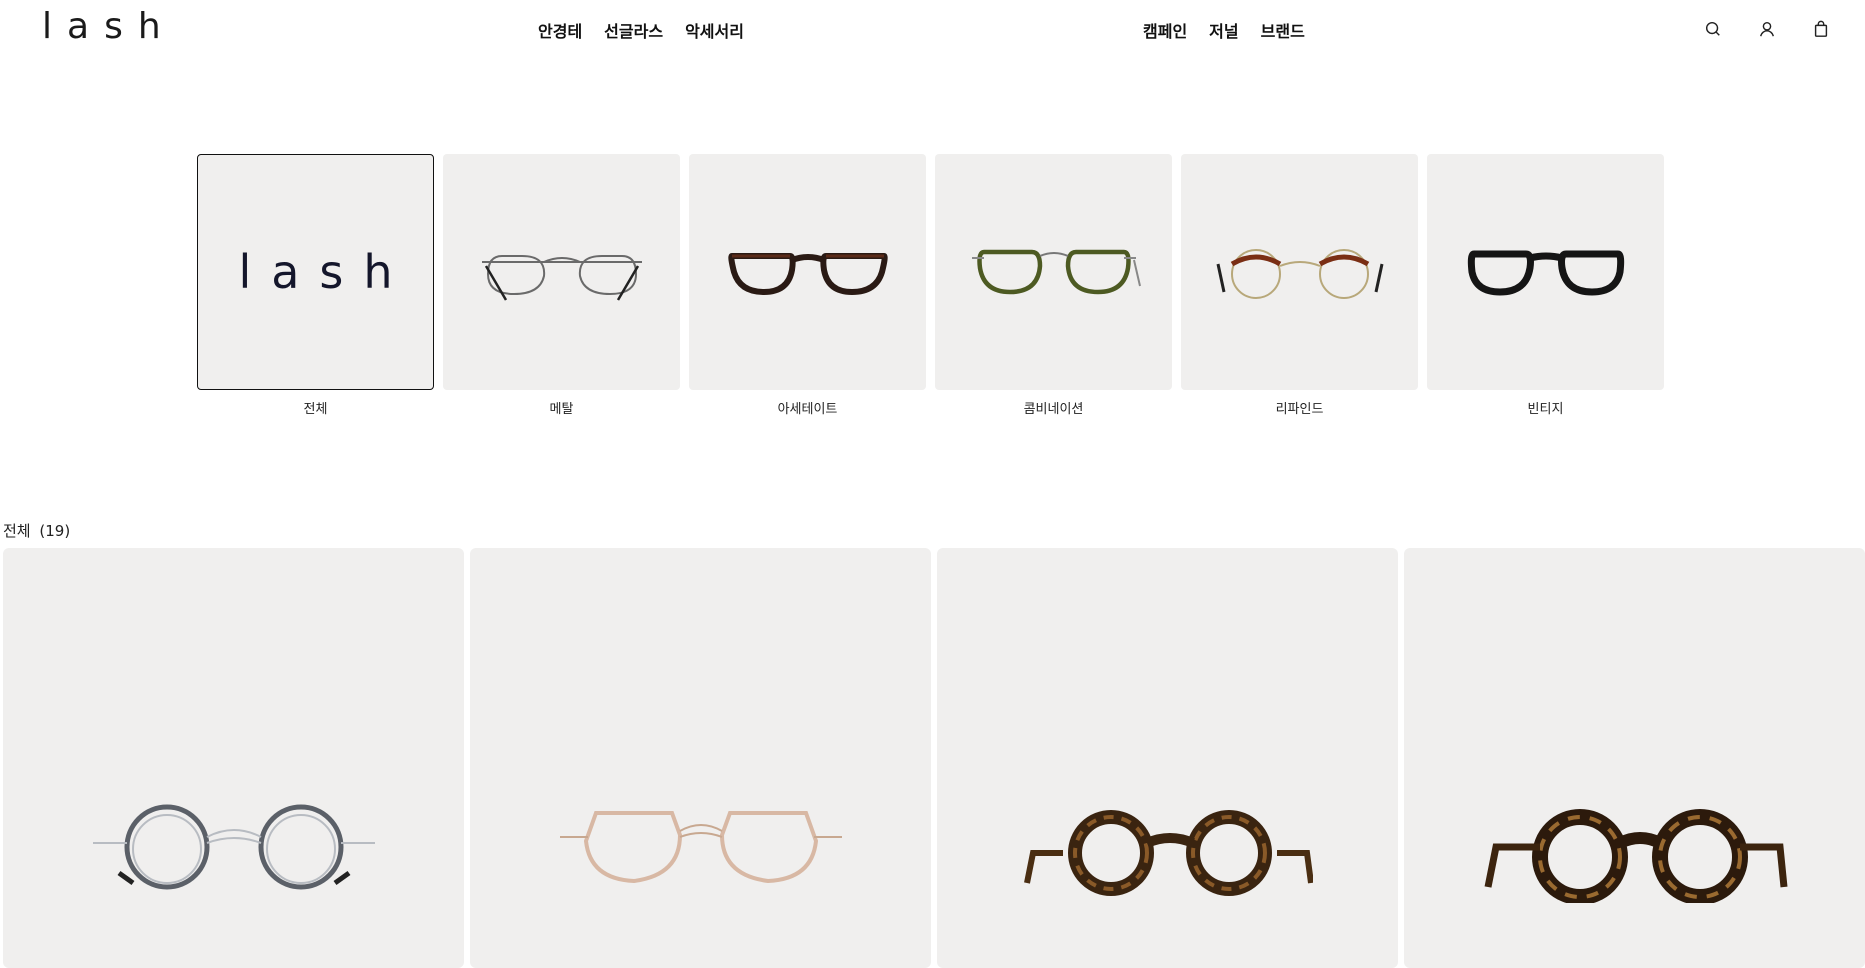 The height and width of the screenshot is (968, 1865). I want to click on category-label: 메탈, so click(561, 409).